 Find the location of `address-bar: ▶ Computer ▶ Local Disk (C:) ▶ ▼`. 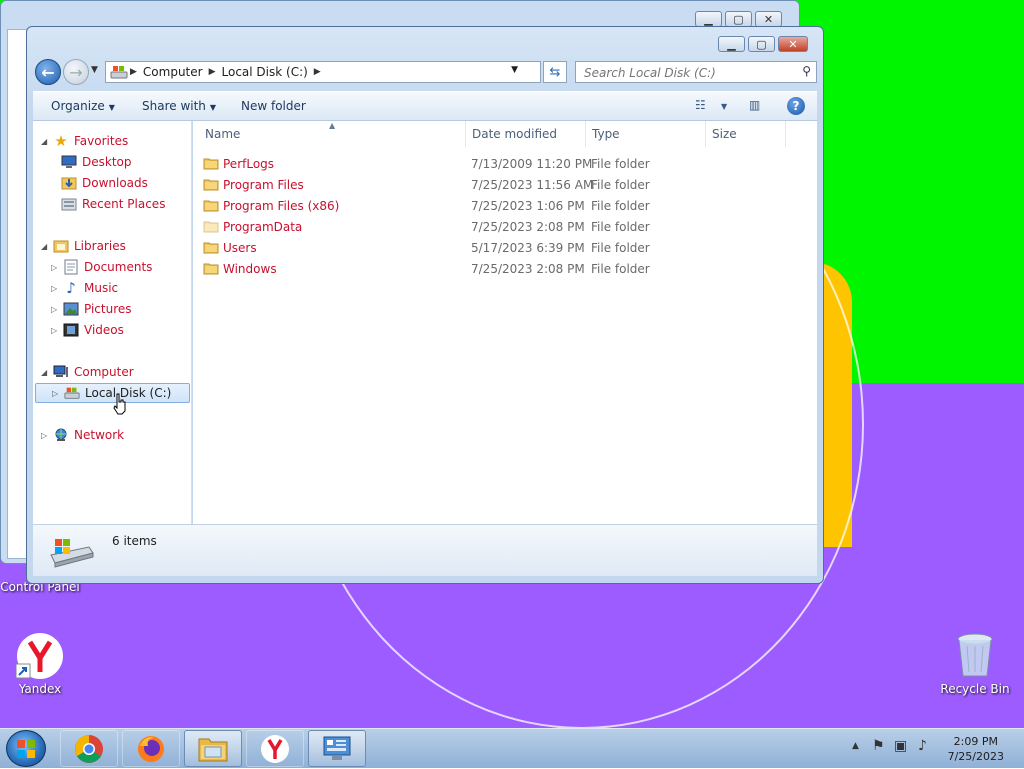

address-bar: ▶ Computer ▶ Local Disk (C:) ▶ ▼ is located at coordinates (323, 72).